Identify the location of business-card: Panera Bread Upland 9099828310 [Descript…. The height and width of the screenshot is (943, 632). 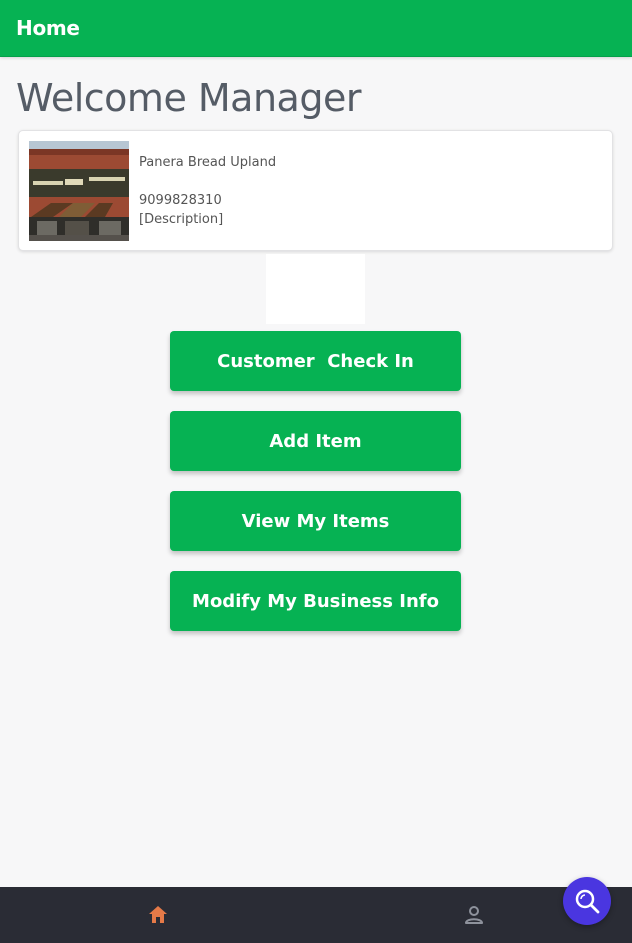
(315, 190).